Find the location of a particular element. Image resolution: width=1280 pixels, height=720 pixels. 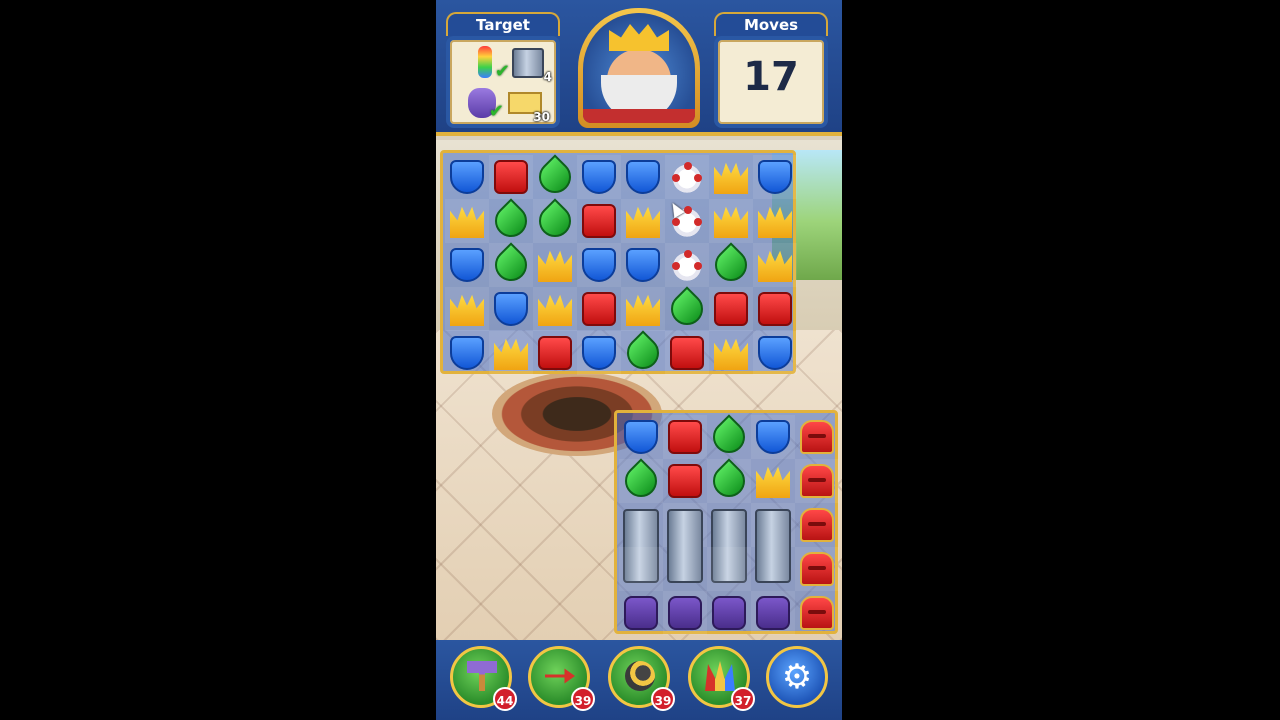

main-board-cell-r1-c4 is located at coordinates (643, 221).